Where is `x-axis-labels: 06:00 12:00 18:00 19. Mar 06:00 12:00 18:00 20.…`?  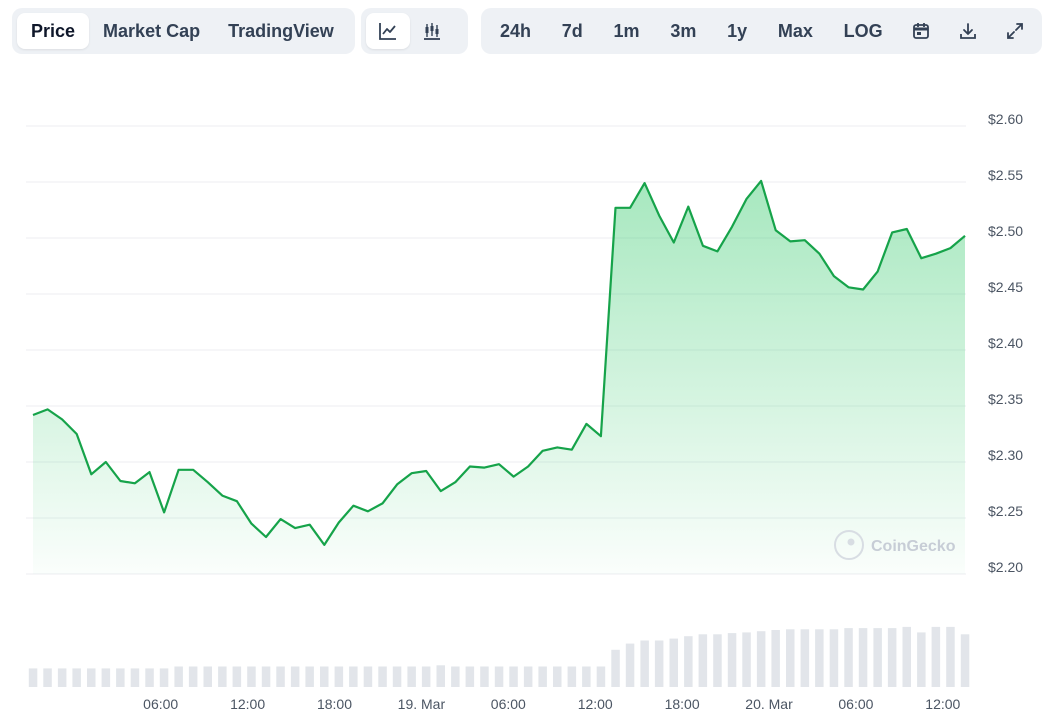 x-axis-labels: 06:00 12:00 18:00 19. Mar 06:00 12:00 18:00 20.… is located at coordinates (551, 704).